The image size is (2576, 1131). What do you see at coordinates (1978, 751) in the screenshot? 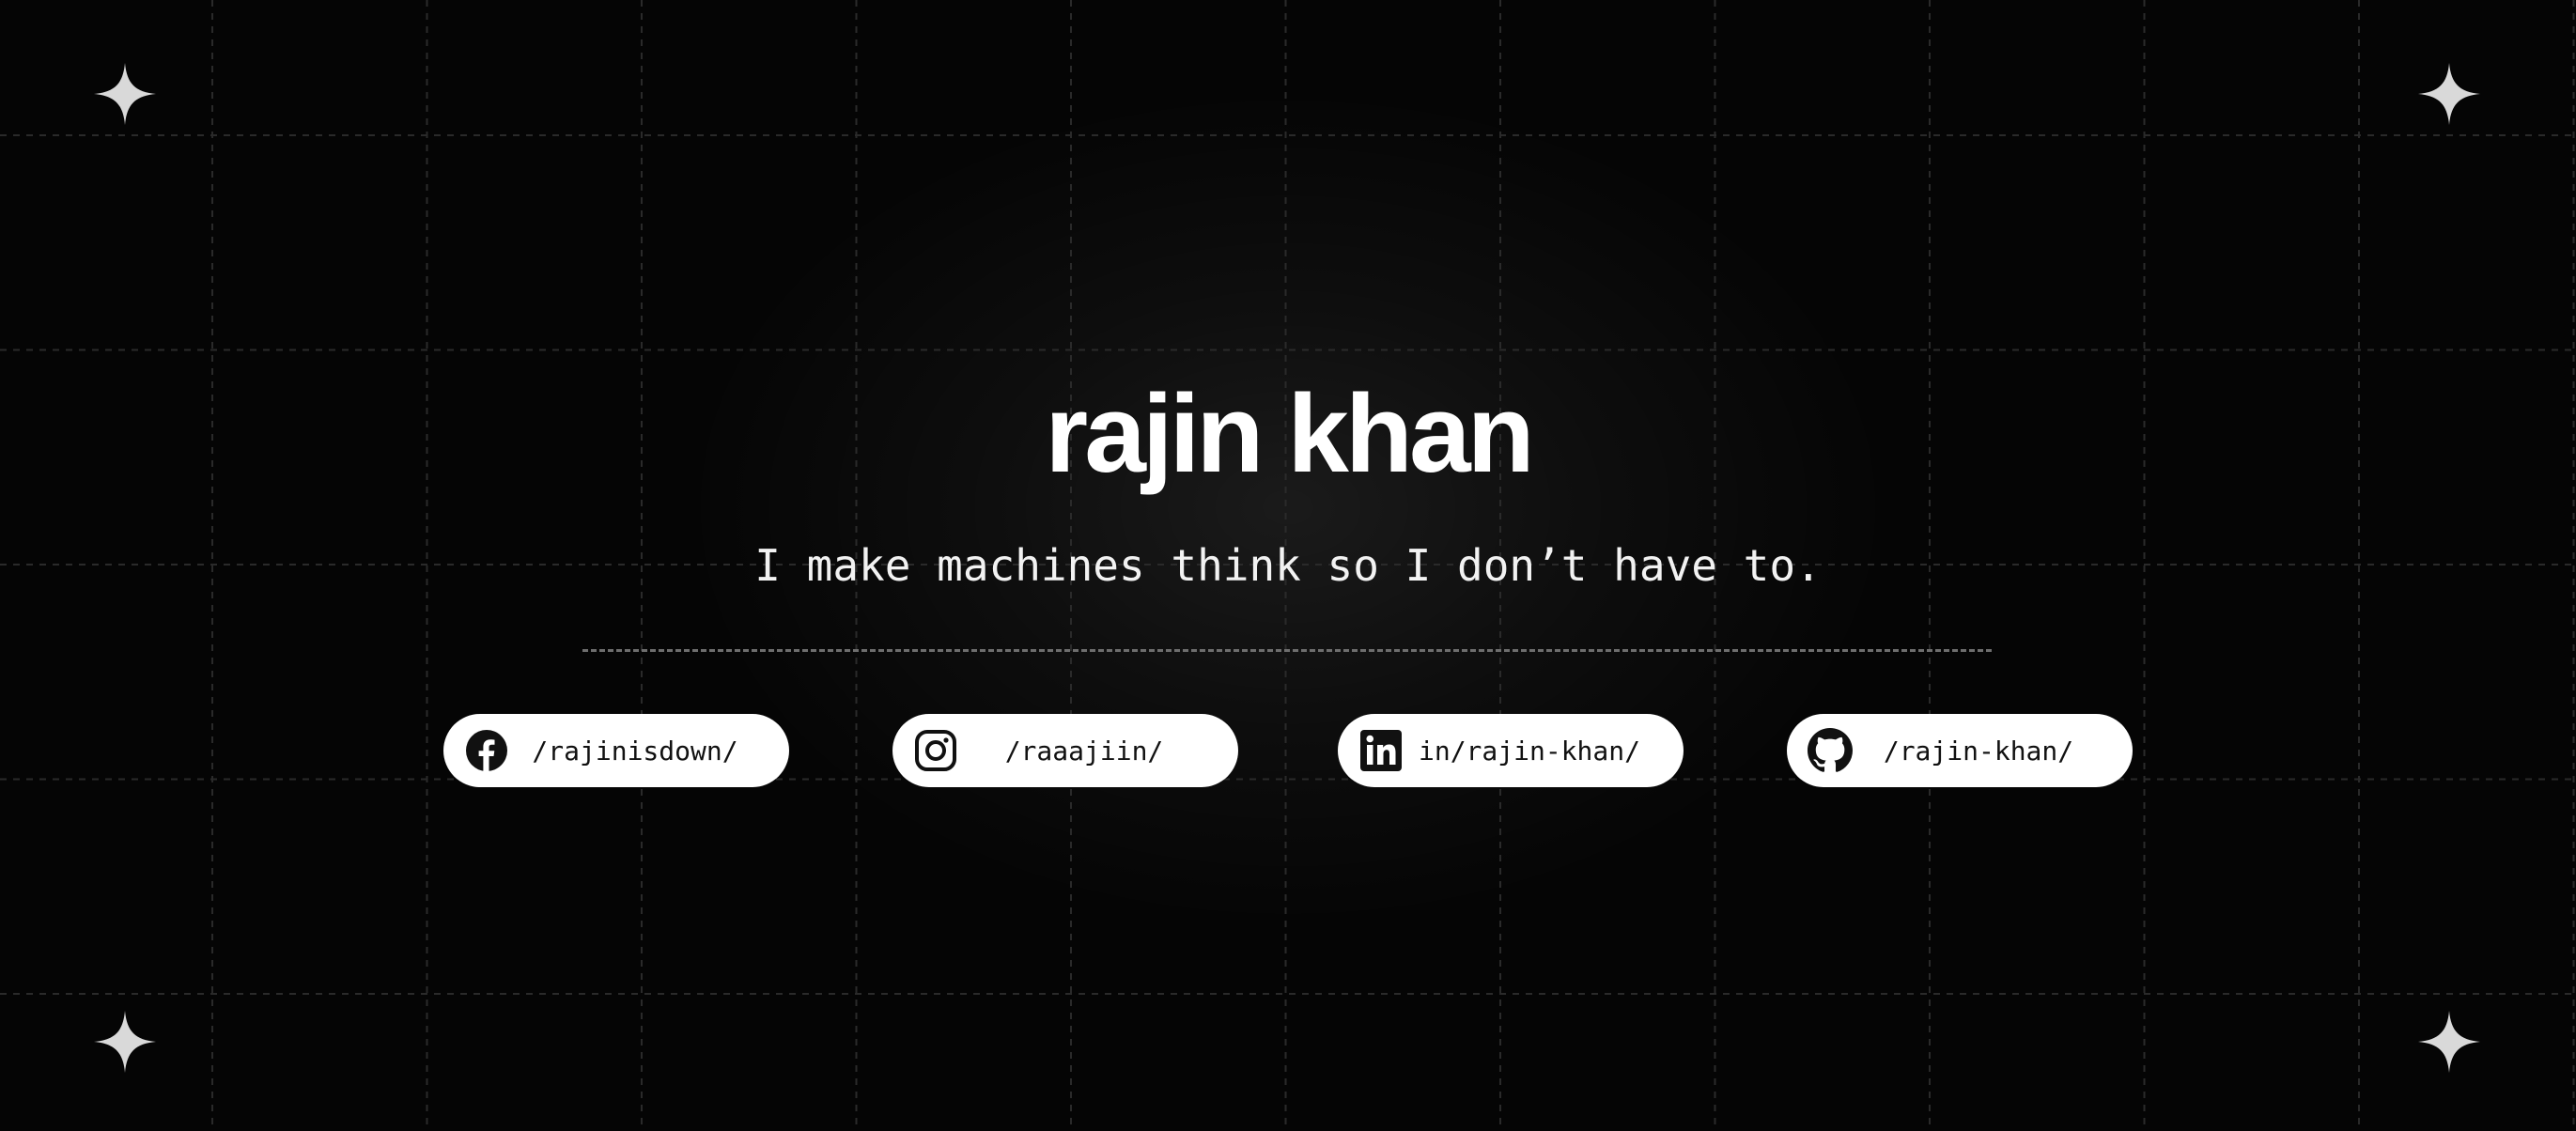
I see `github-handle: /rajin-khan/` at bounding box center [1978, 751].